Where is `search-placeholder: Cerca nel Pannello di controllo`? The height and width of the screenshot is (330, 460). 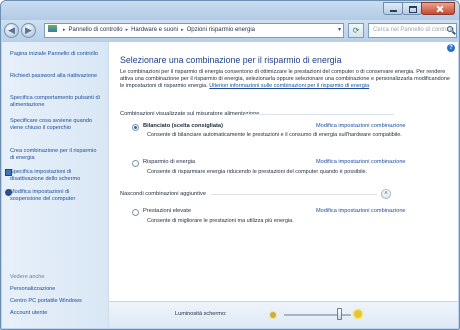 search-placeholder: Cerca nel Pannello di controllo is located at coordinates (414, 30).